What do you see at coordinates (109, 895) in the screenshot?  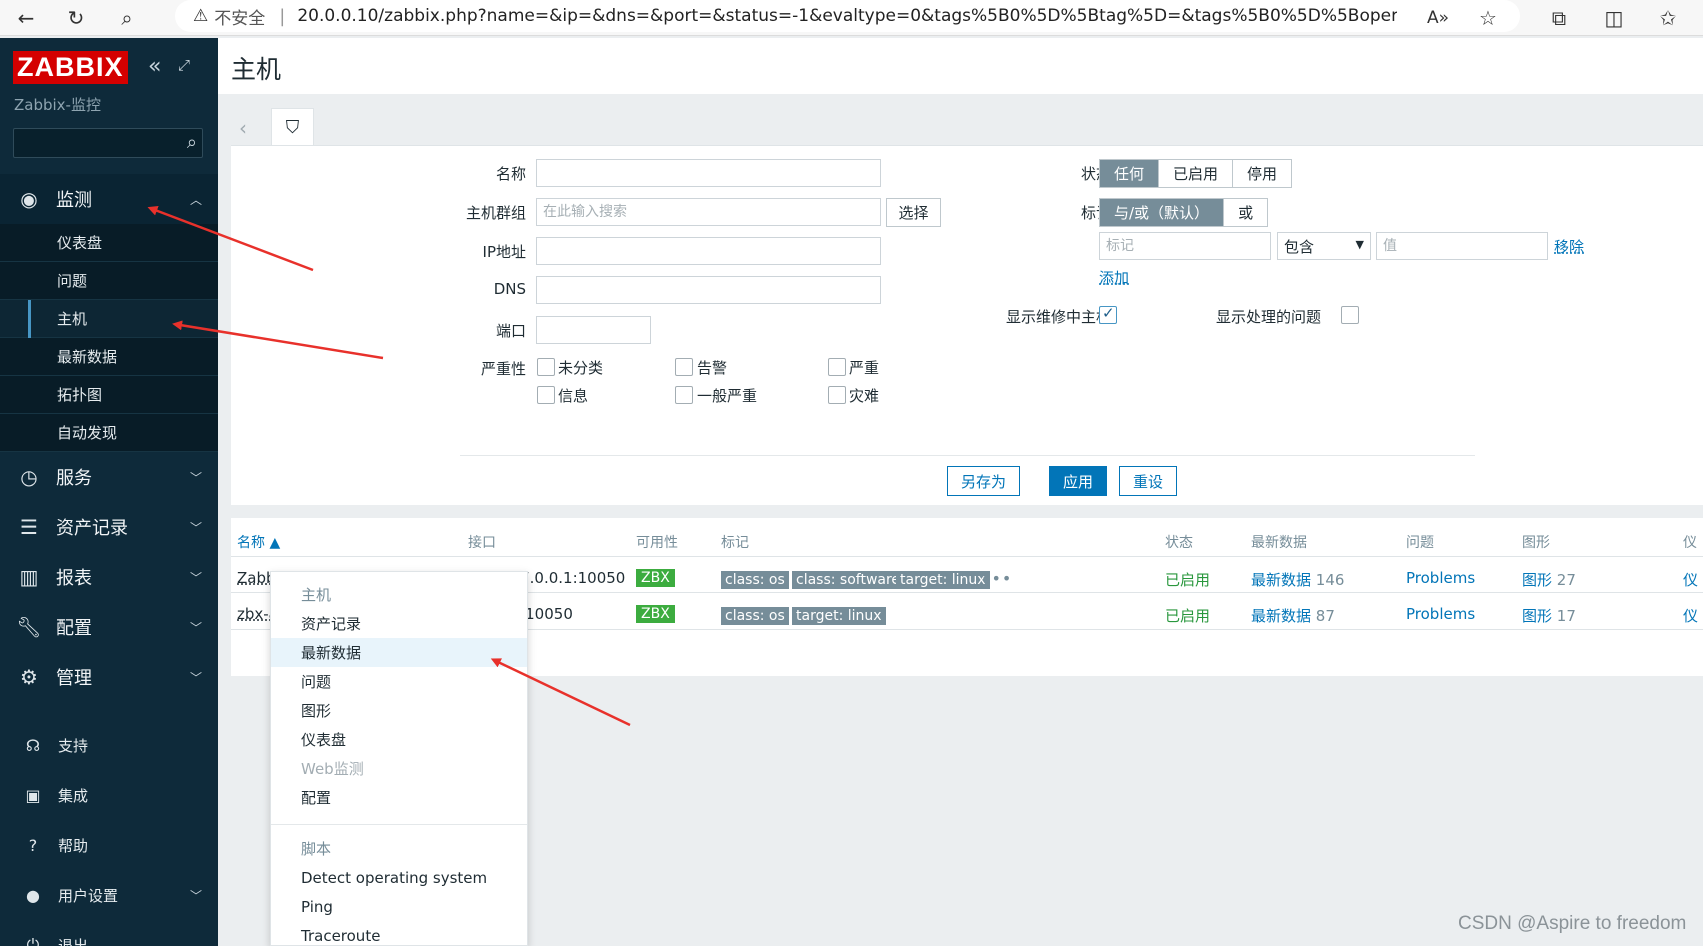 I see `menu-user-settings: ● 用户设置 ﹀` at bounding box center [109, 895].